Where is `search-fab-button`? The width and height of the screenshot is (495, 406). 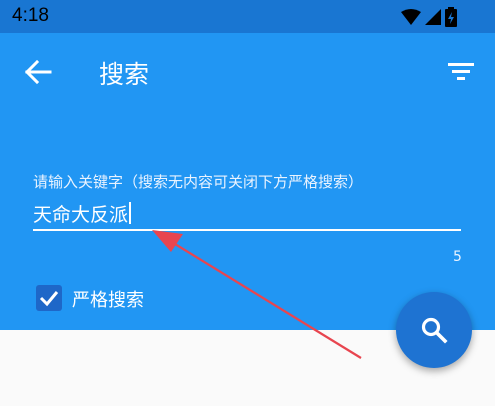
search-fab-button is located at coordinates (434, 330).